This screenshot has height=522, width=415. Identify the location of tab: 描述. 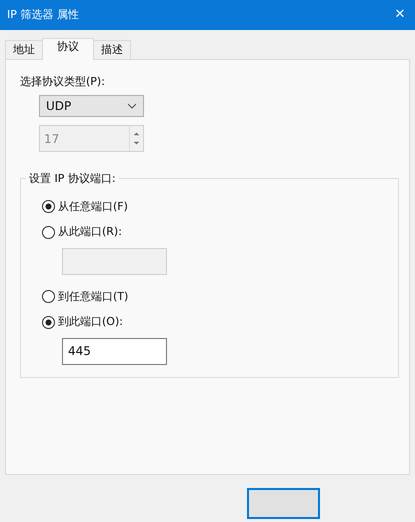
(112, 49).